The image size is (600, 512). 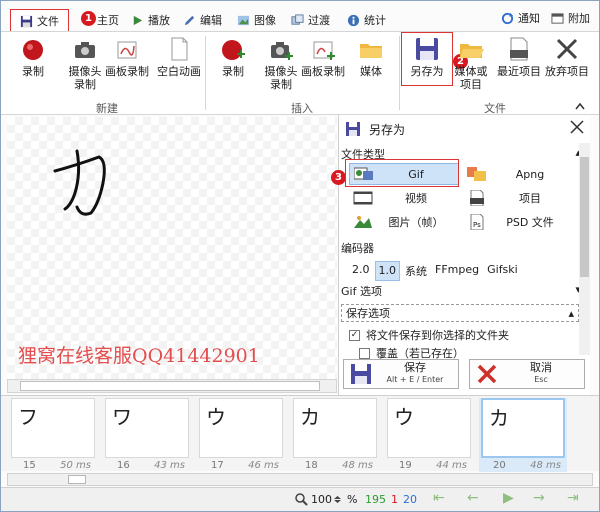 What do you see at coordinates (123, 465) in the screenshot?
I see `frame-number: 16` at bounding box center [123, 465].